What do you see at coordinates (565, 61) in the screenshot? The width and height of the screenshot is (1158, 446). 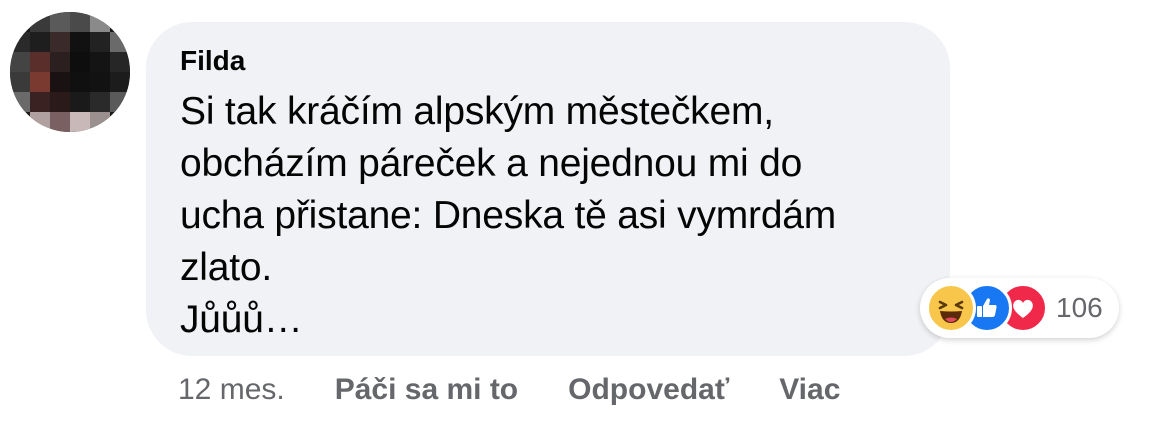 I see `comment-author: Filda` at bounding box center [565, 61].